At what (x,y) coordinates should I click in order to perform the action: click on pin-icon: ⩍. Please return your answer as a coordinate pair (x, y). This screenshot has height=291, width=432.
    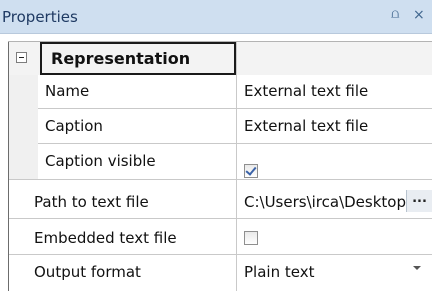
    Looking at the image, I should click on (395, 15).